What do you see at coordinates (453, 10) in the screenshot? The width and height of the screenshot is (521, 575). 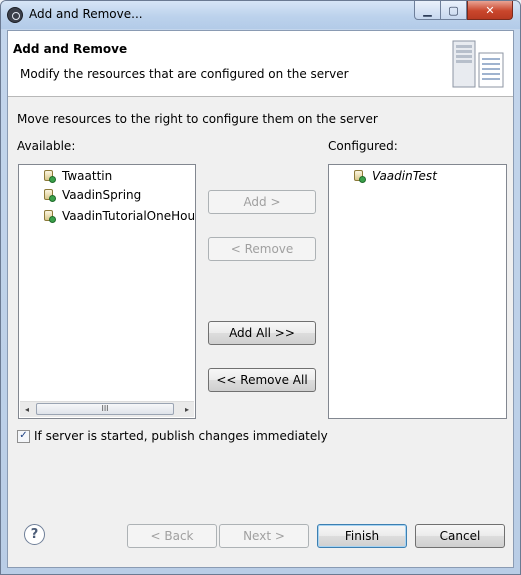 I see `maximize-button: ▢` at bounding box center [453, 10].